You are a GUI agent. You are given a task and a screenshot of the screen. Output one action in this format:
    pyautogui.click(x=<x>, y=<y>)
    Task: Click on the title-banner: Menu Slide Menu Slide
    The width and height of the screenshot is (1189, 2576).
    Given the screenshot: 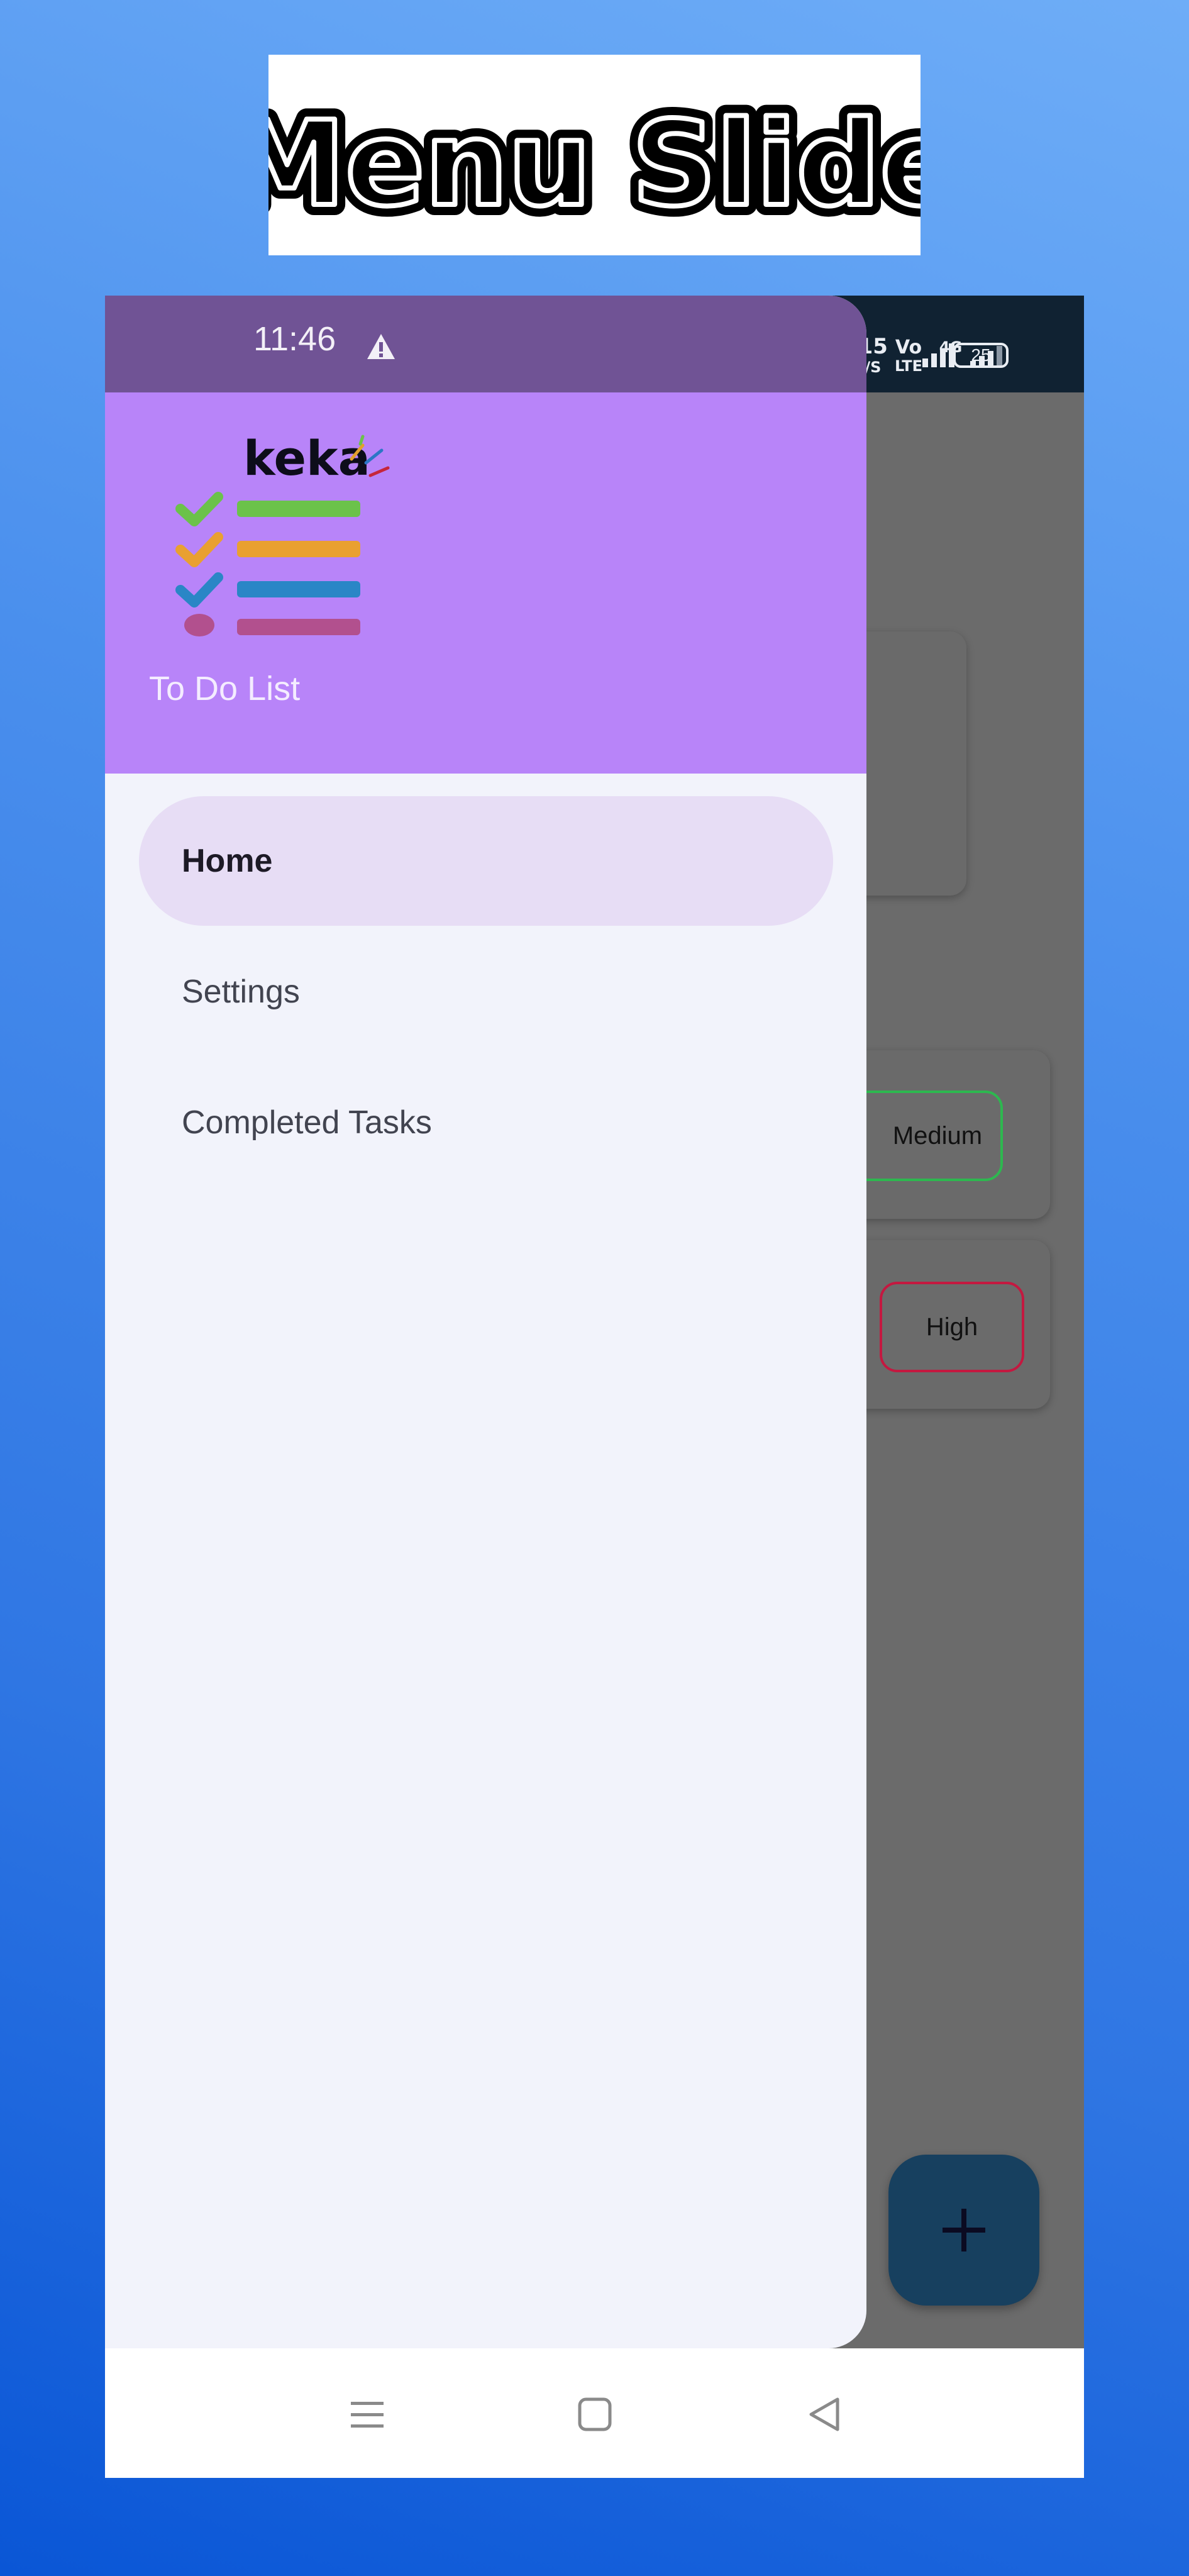 What is the action you would take?
    pyautogui.click(x=594, y=155)
    